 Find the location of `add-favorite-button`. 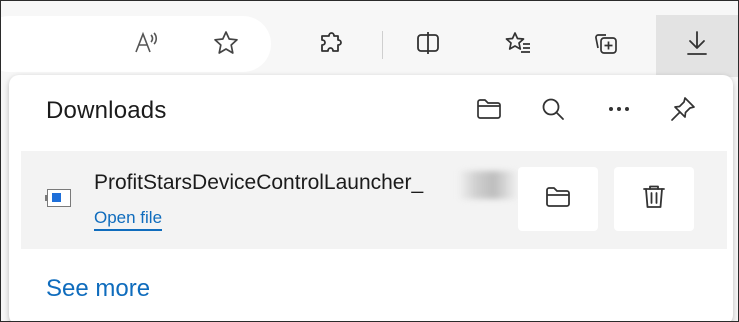

add-favorite-button is located at coordinates (226, 45).